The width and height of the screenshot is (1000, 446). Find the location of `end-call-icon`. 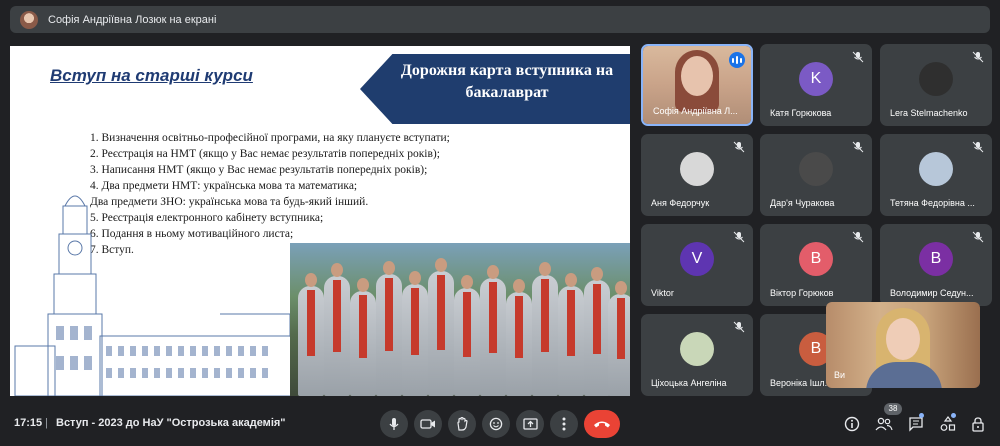

end-call-icon is located at coordinates (602, 424).